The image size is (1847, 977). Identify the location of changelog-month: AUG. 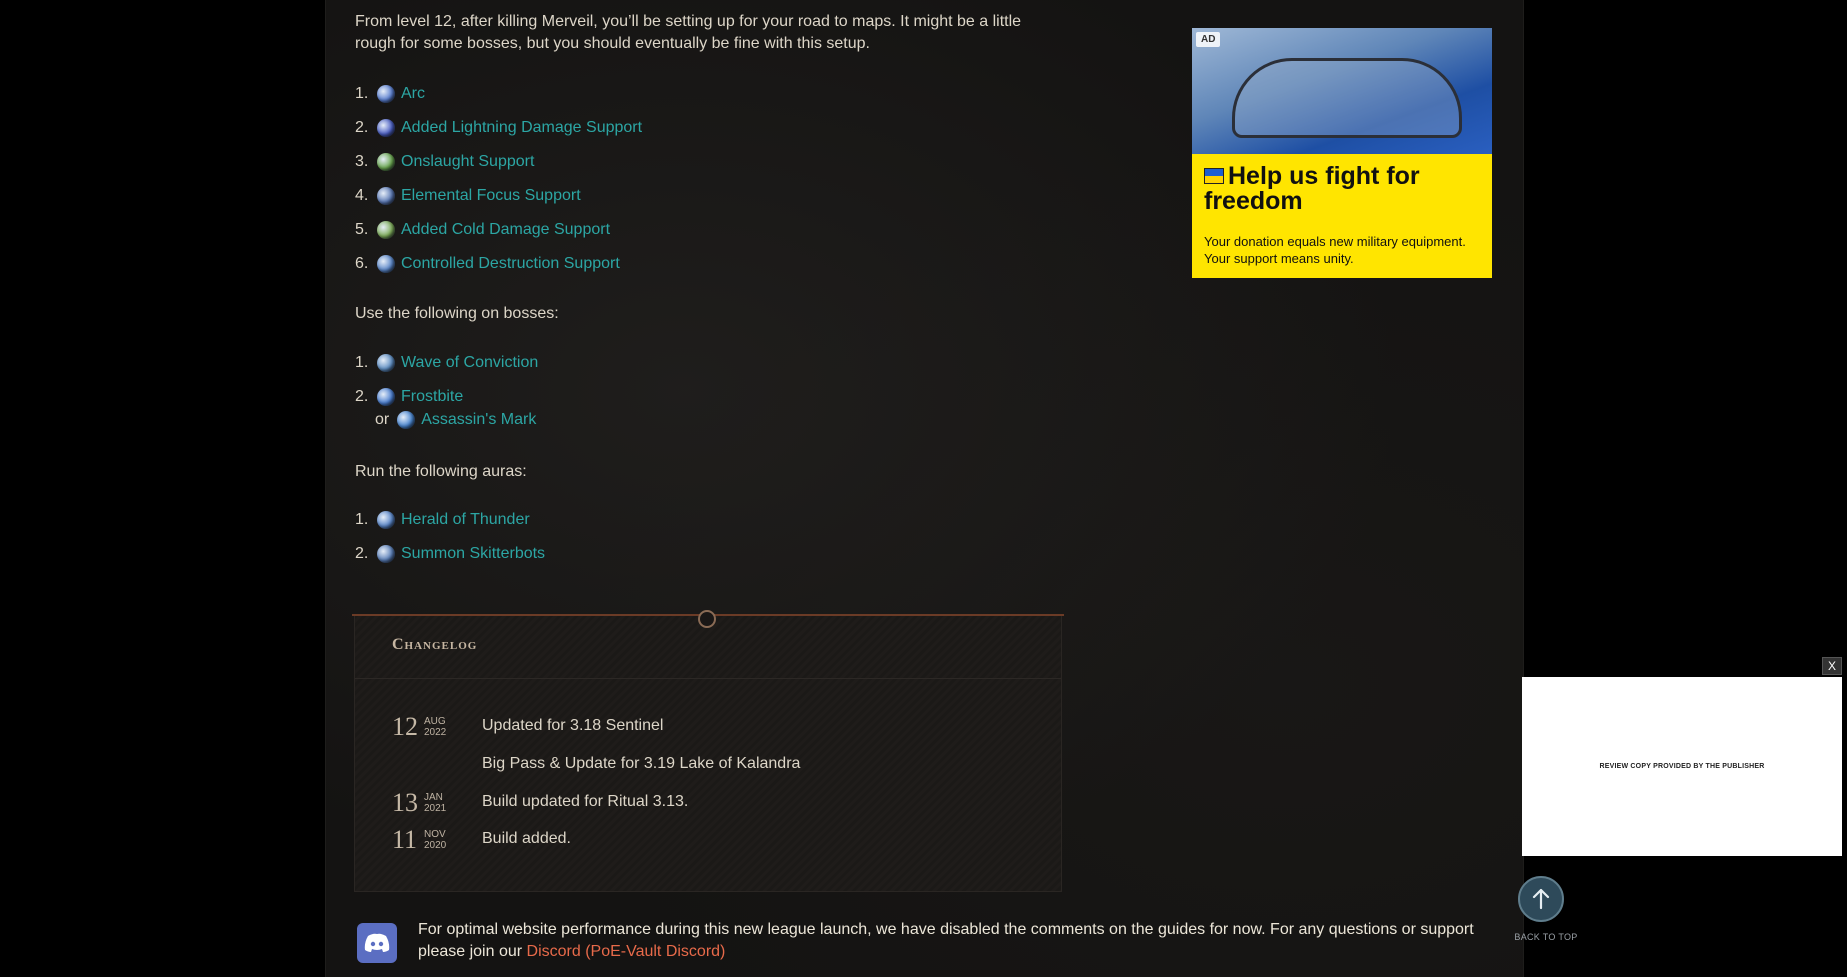
(435, 721).